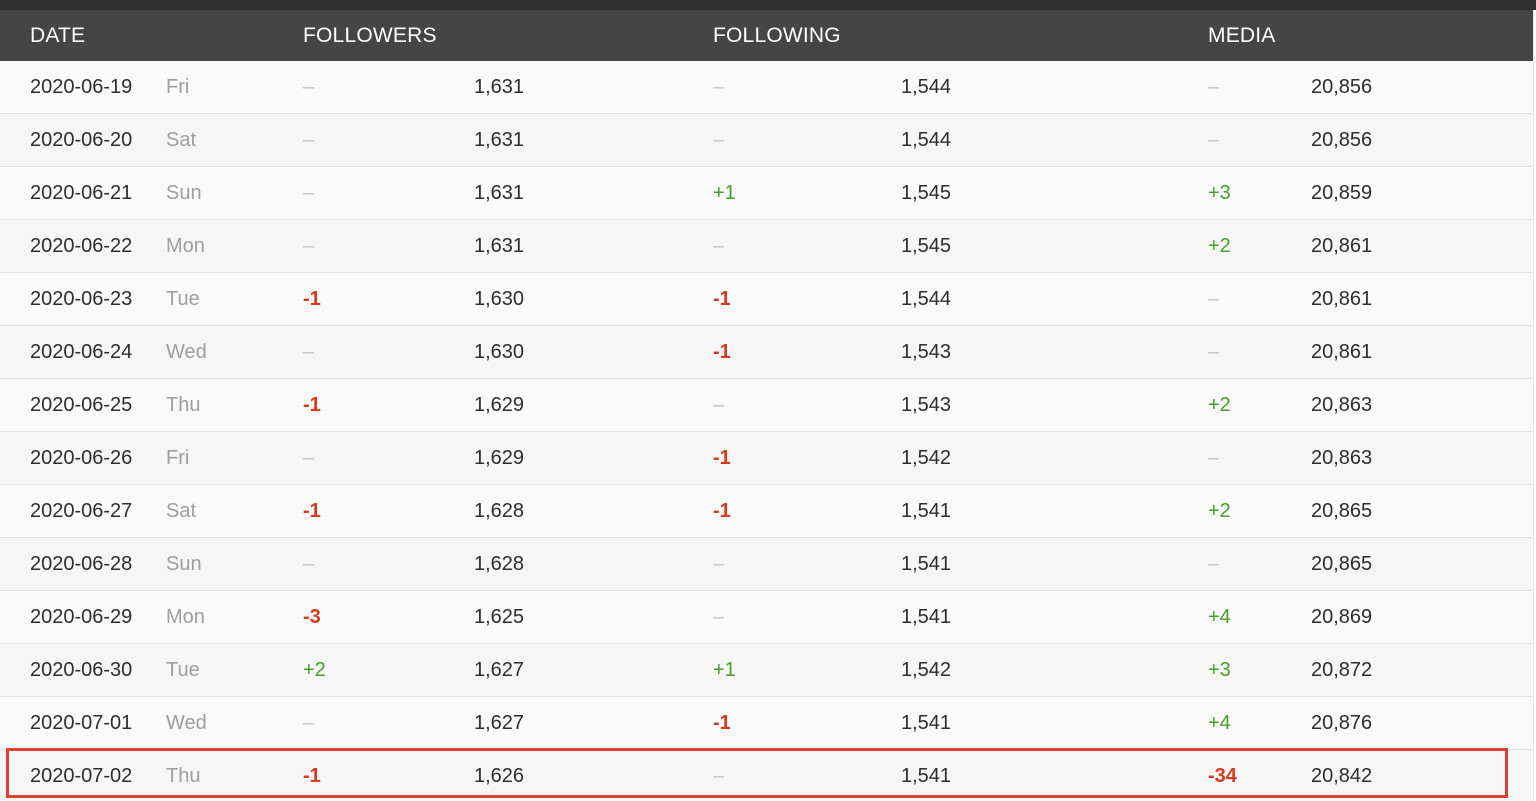  I want to click on media-count-cell: 20,869, so click(1422, 617).